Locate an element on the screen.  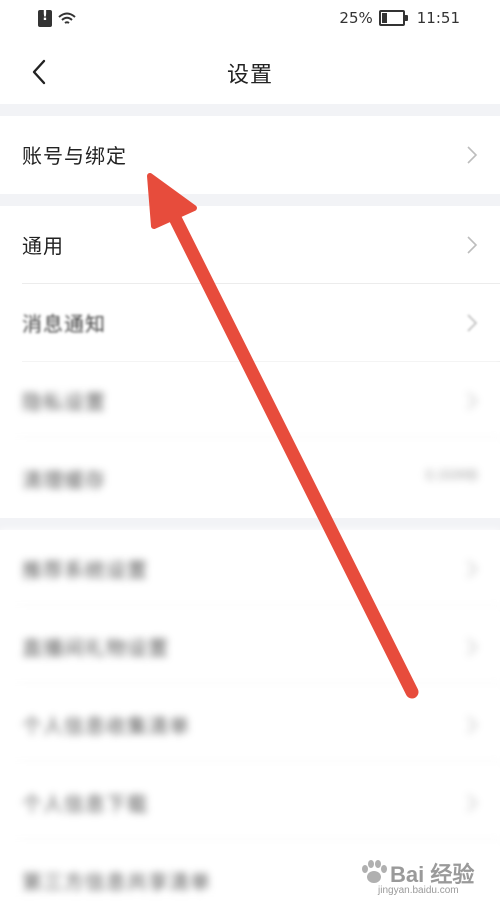
page-title: 设置 is located at coordinates (249, 75).